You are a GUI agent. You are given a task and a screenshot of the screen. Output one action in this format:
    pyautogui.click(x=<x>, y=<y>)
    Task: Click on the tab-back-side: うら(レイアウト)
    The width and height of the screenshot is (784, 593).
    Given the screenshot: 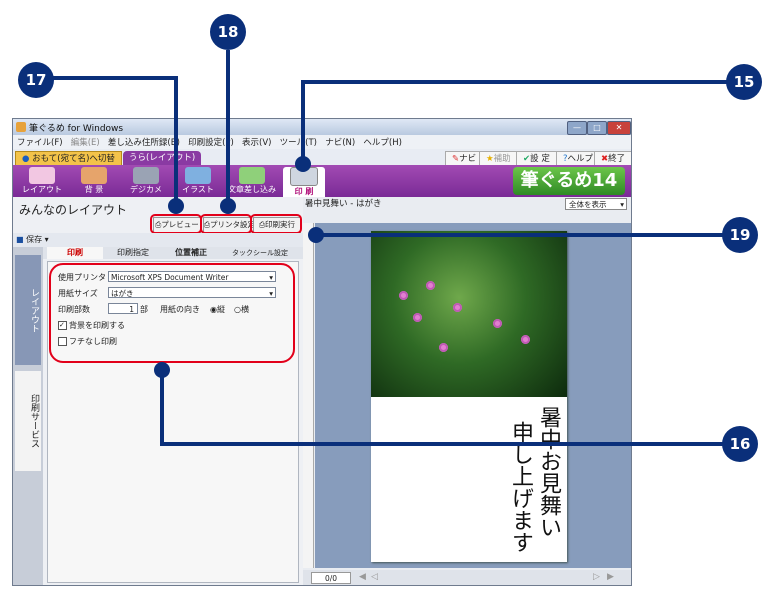 What is the action you would take?
    pyautogui.click(x=162, y=158)
    